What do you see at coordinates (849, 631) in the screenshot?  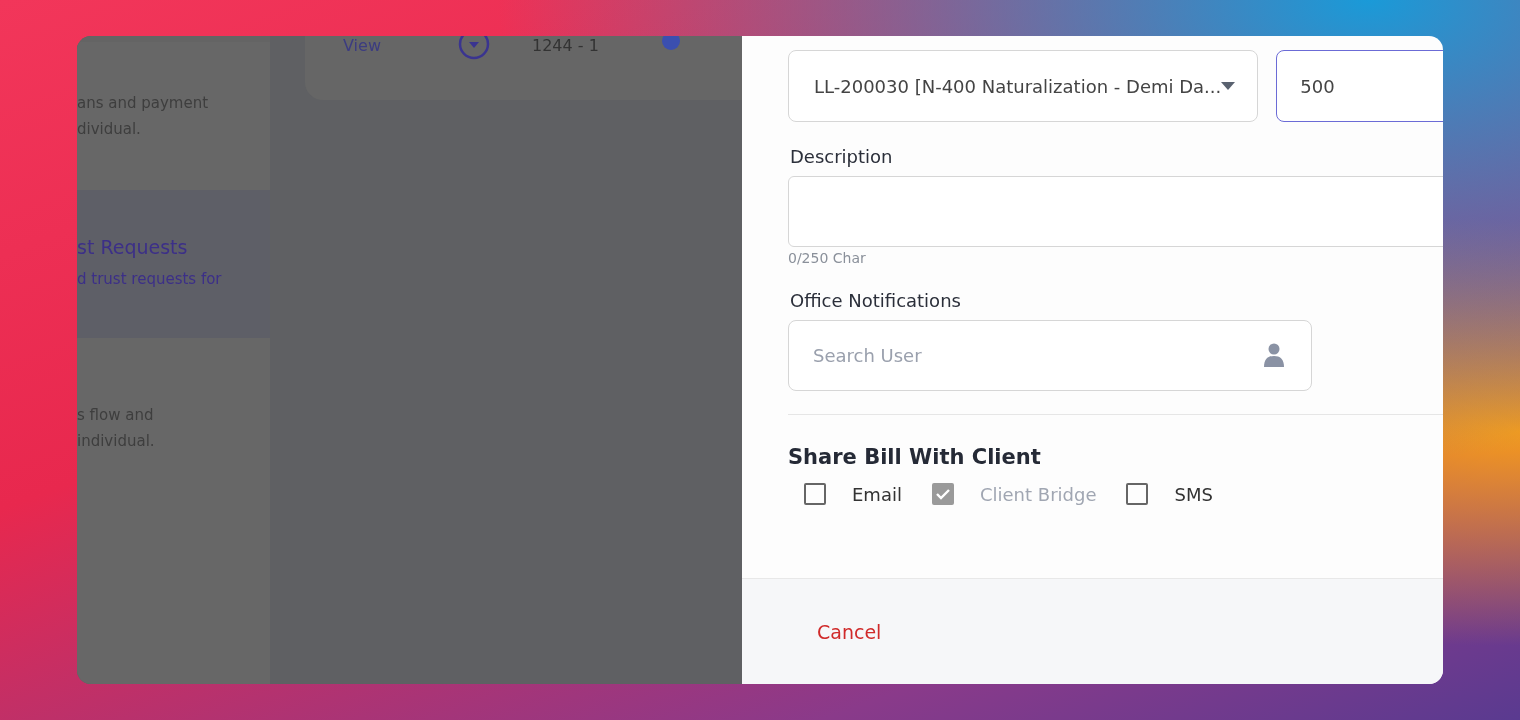 I see `cancel-button: Cancel` at bounding box center [849, 631].